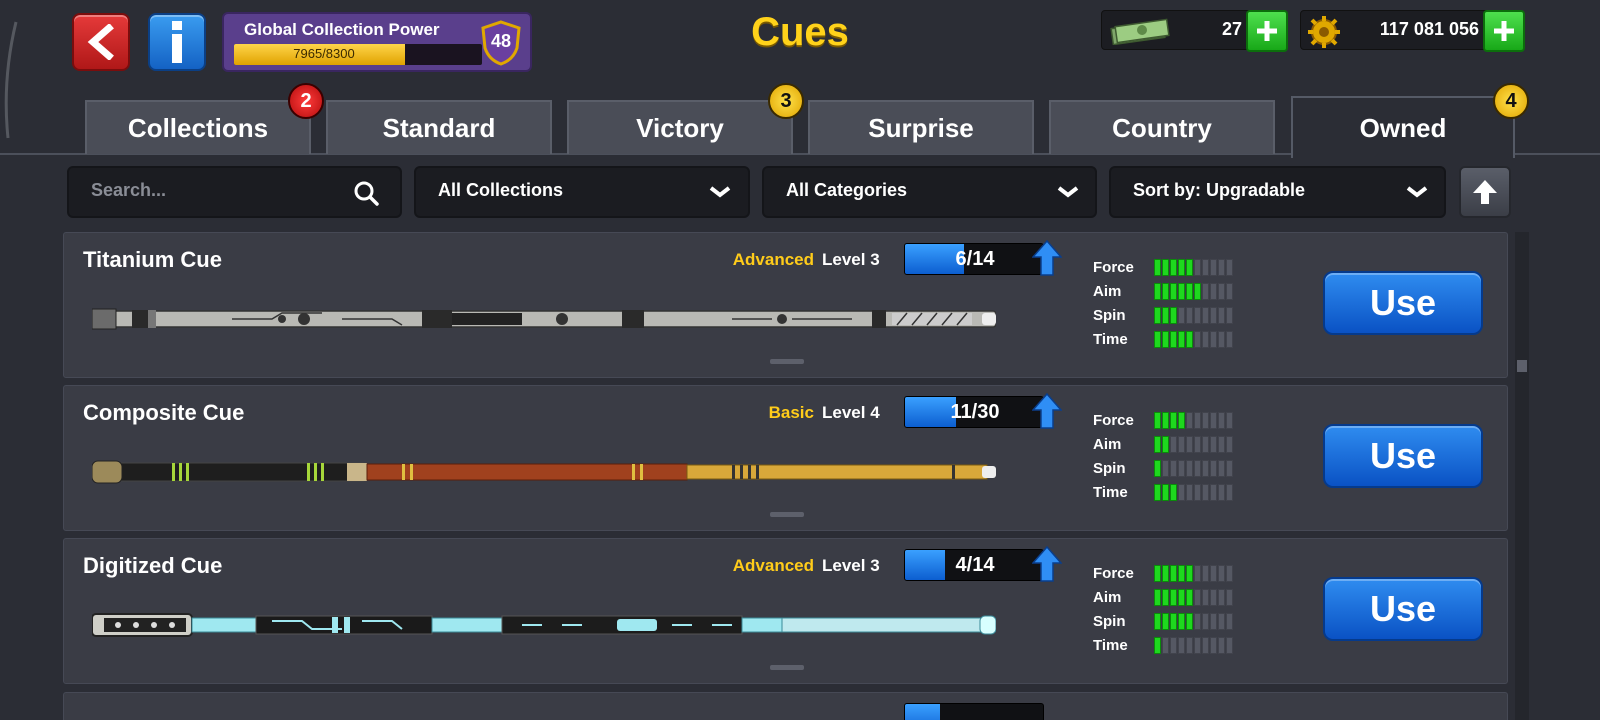 Image resolution: width=1600 pixels, height=720 pixels. I want to click on upgrade-progress-bar: 11/30, so click(974, 412).